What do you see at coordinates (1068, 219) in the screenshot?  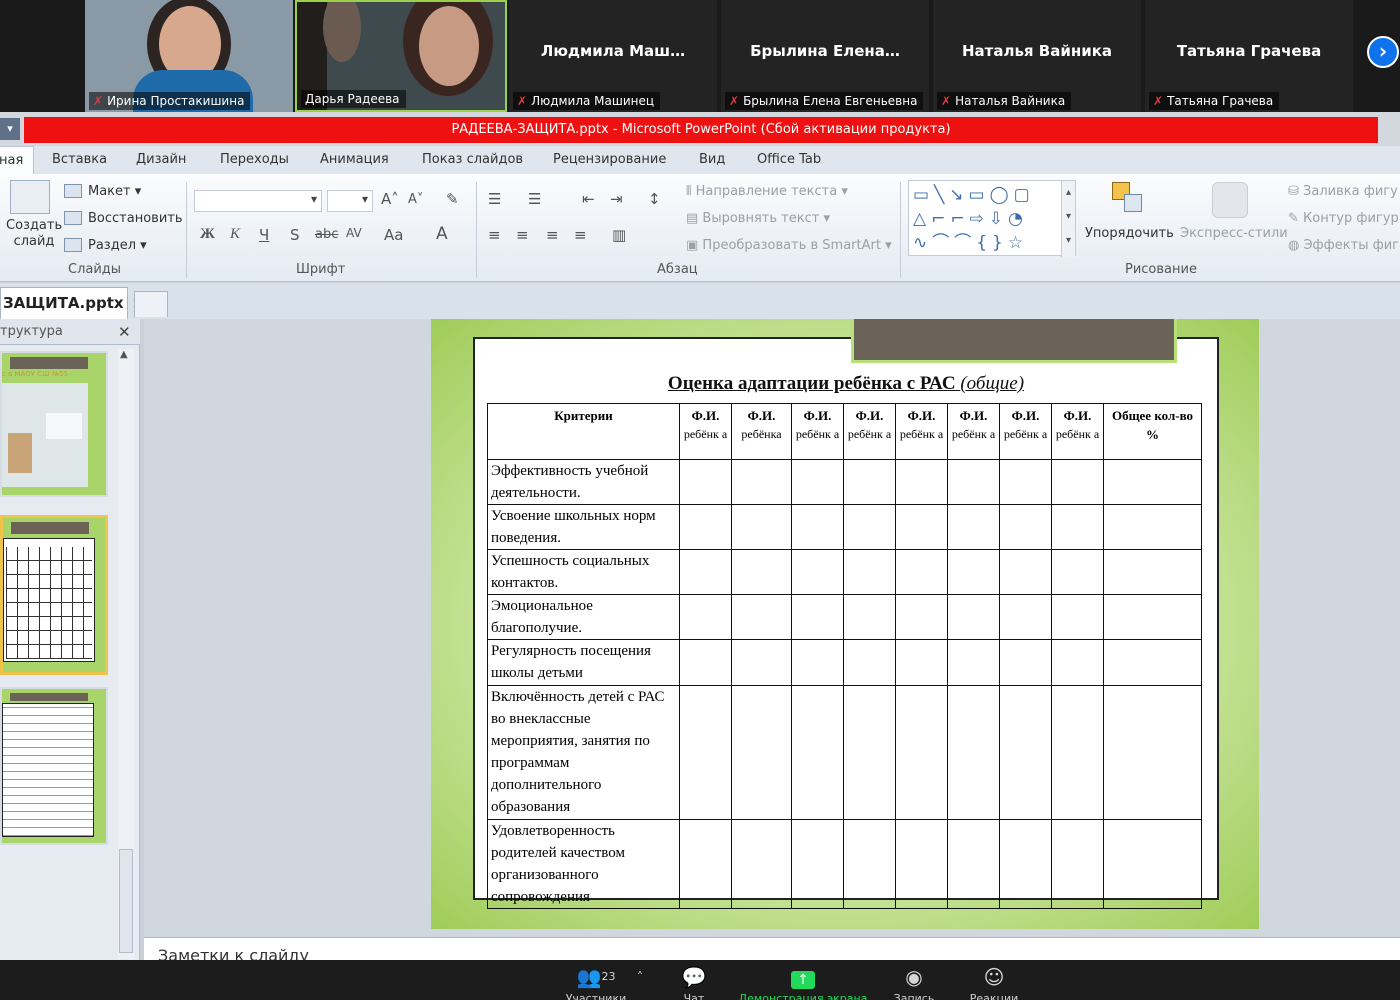 I see `gallery-scroll-icon: ▴ ▾ ▾` at bounding box center [1068, 219].